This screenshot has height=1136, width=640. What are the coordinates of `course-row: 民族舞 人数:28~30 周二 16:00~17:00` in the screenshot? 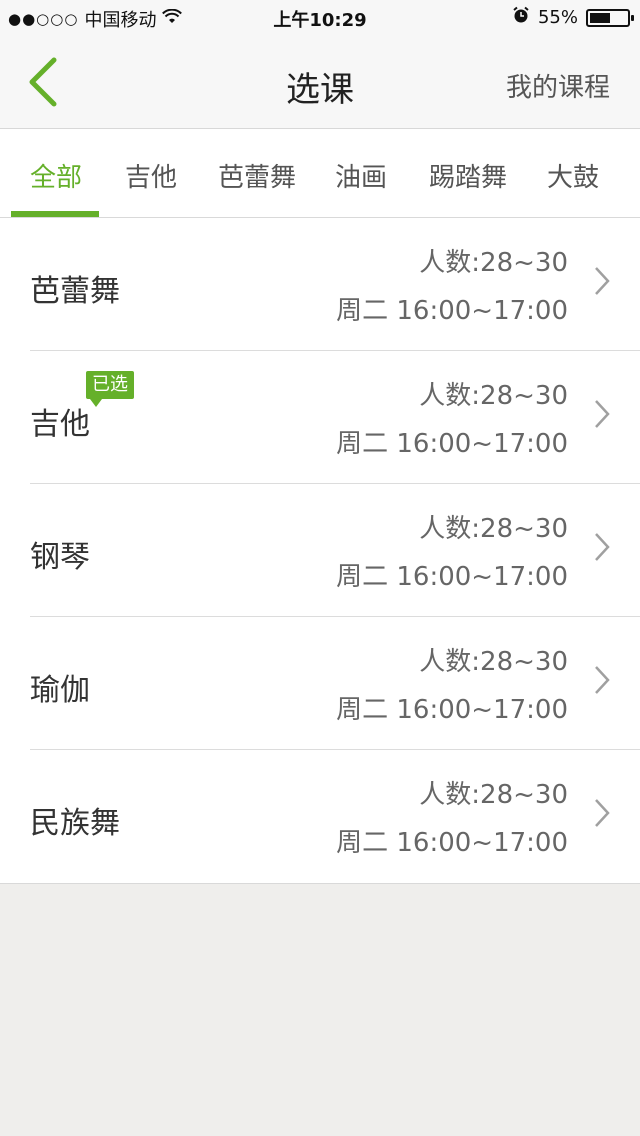 It's located at (320, 816).